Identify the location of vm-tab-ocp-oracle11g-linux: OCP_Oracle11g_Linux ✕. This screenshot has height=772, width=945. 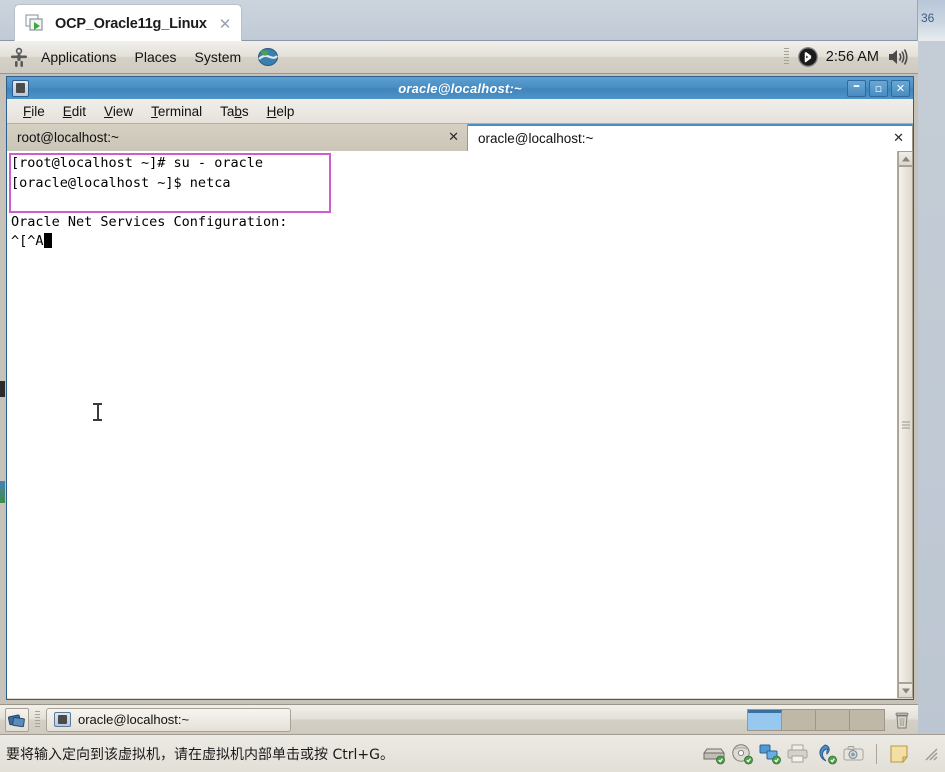
(128, 23).